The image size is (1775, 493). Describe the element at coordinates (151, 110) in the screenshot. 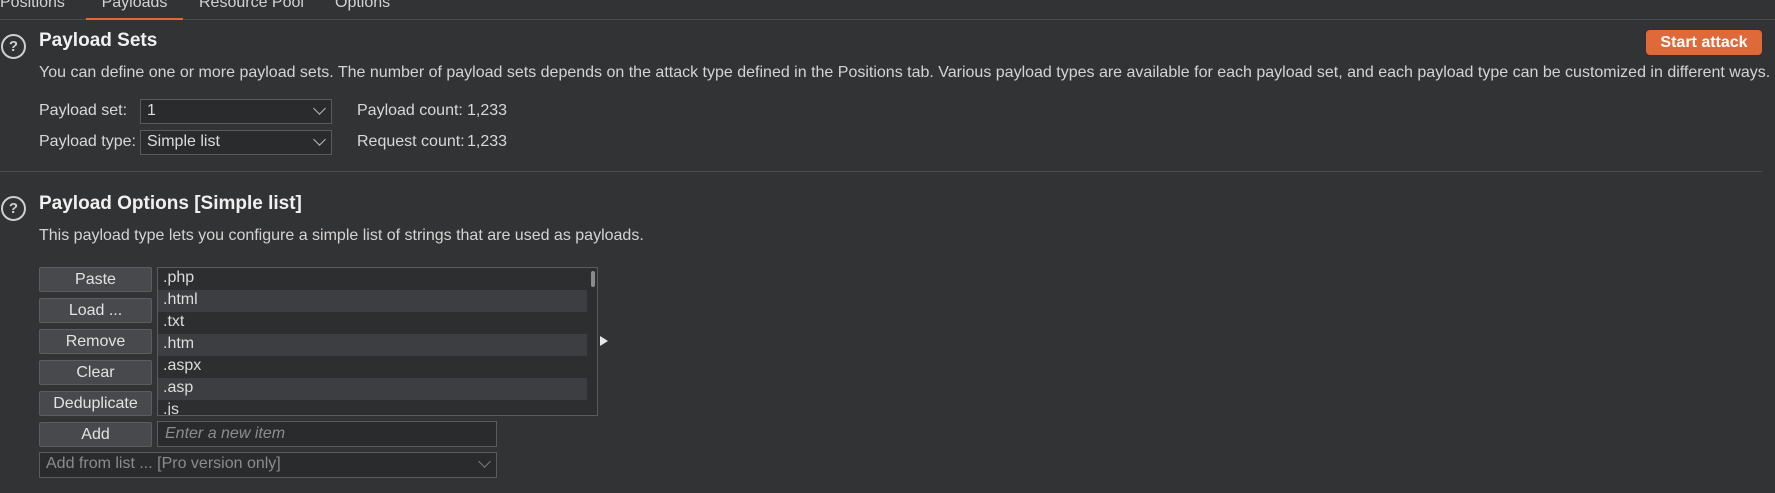

I see `payload-set-value: 1` at that location.